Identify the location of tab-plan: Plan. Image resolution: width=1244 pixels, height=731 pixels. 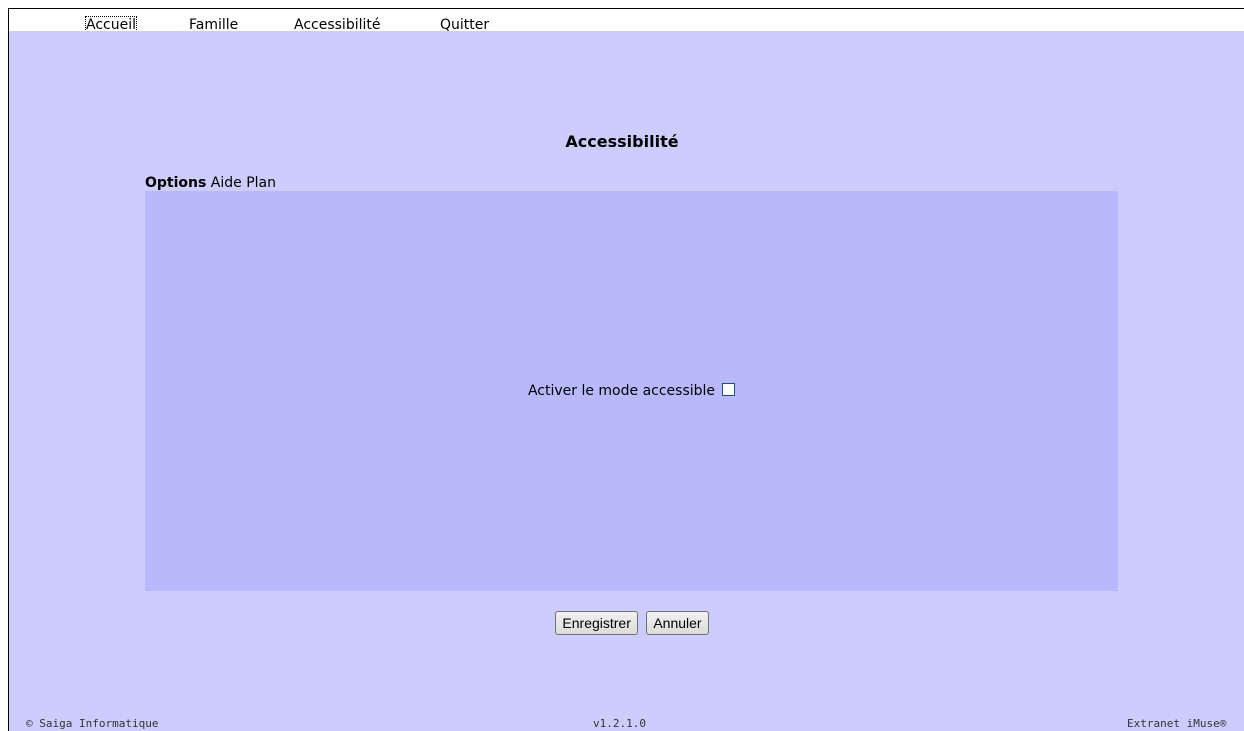
(261, 183).